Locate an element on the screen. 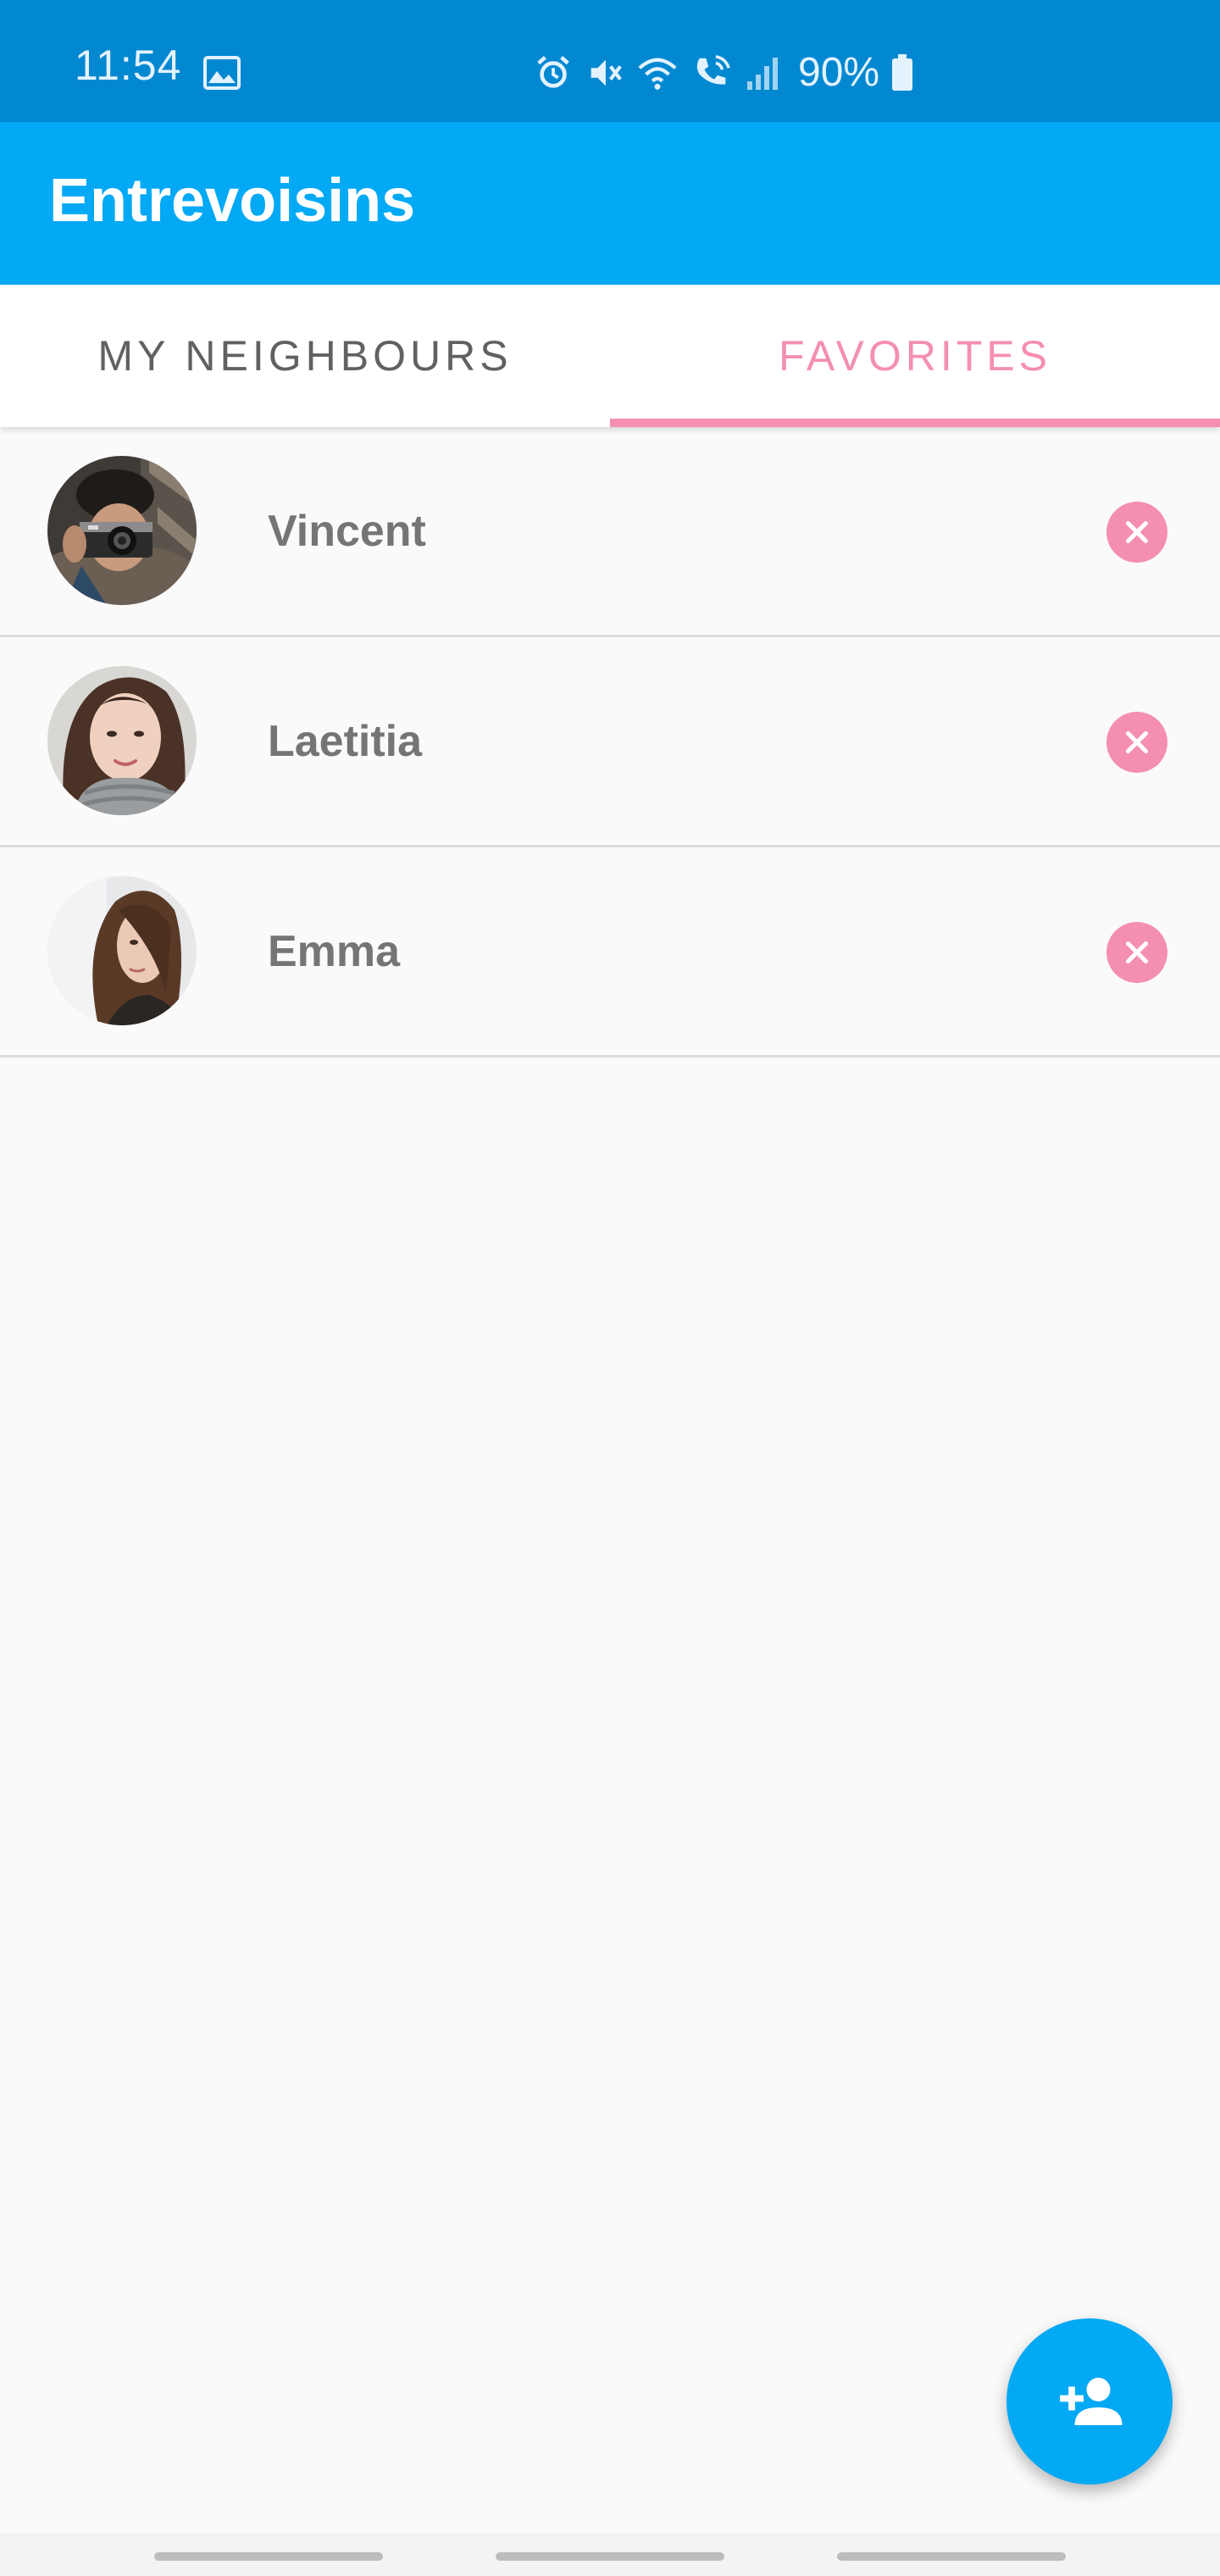 The height and width of the screenshot is (2576, 1220). app-title: Entrevoisins is located at coordinates (232, 201).